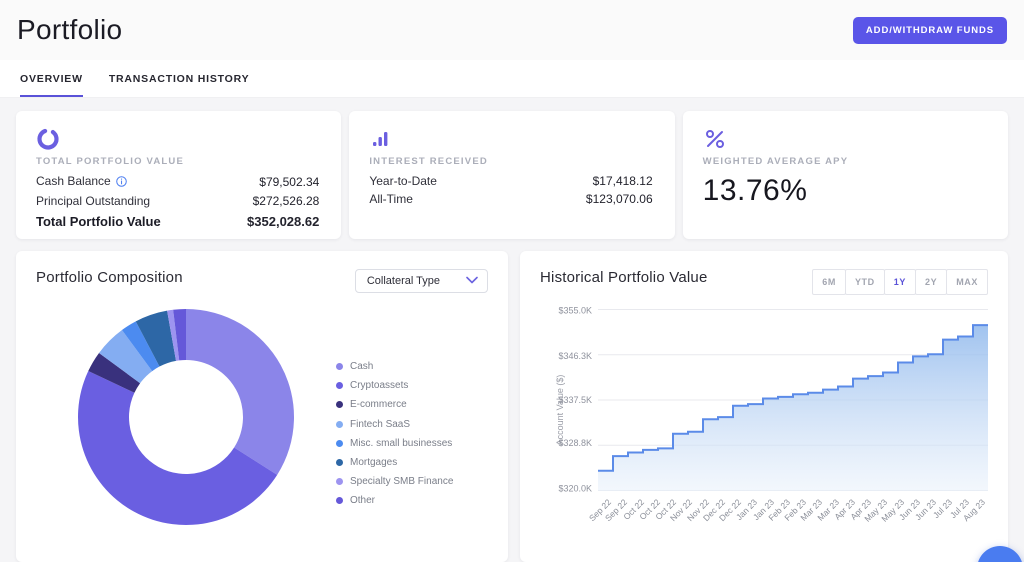 The width and height of the screenshot is (1024, 562). What do you see at coordinates (179, 78) in the screenshot?
I see `tab-transaction-history: TRANSACTION HISTORY` at bounding box center [179, 78].